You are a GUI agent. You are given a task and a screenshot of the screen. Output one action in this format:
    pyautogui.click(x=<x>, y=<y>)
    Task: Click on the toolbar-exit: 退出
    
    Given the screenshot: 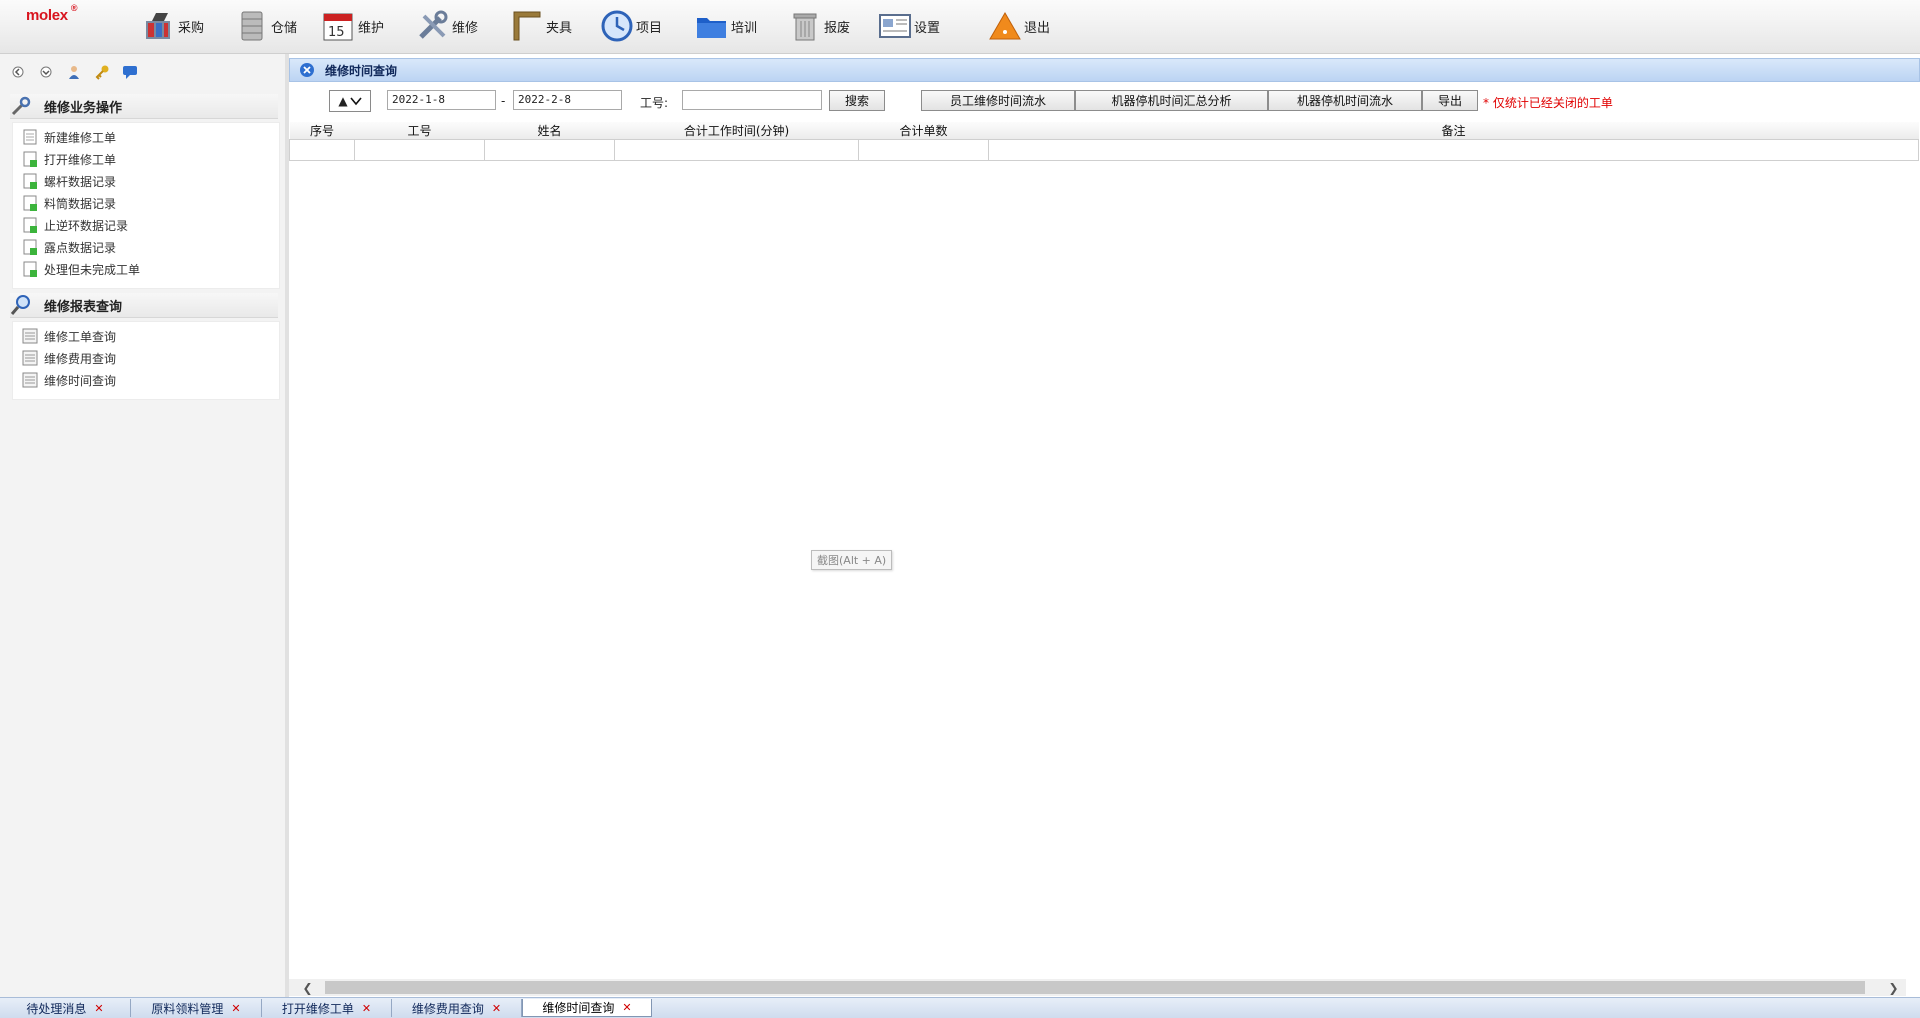 What is the action you would take?
    pyautogui.click(x=1019, y=26)
    